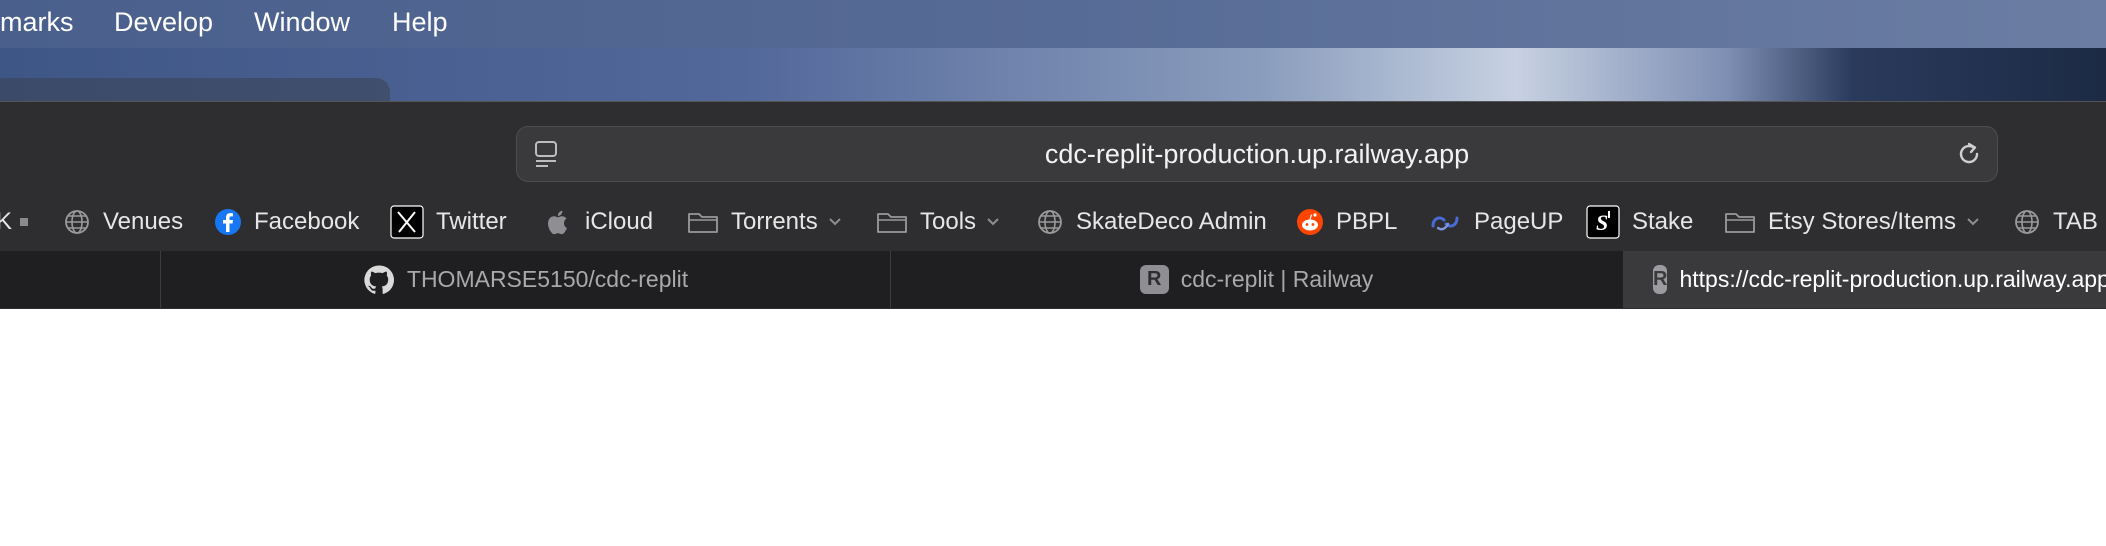 Image resolution: width=2106 pixels, height=546 pixels. I want to click on bookmark-twitter: Twitter, so click(448, 222).